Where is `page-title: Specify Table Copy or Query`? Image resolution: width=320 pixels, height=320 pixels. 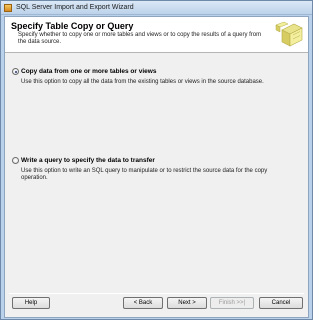 page-title: Specify Table Copy or Query is located at coordinates (72, 26).